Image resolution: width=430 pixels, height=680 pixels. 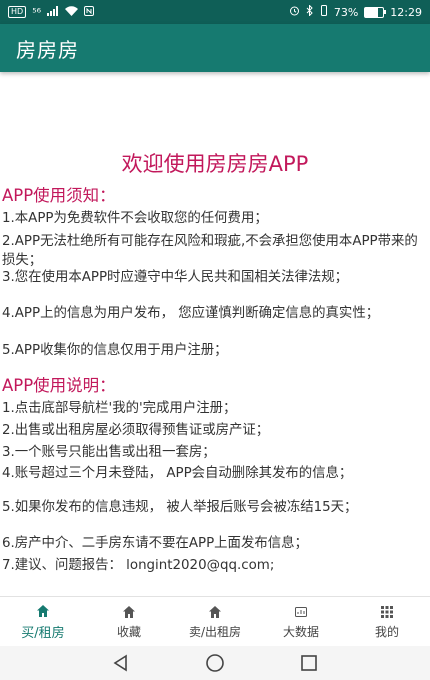 I want to click on usage-title: APP使用说明：, so click(x=59, y=385).